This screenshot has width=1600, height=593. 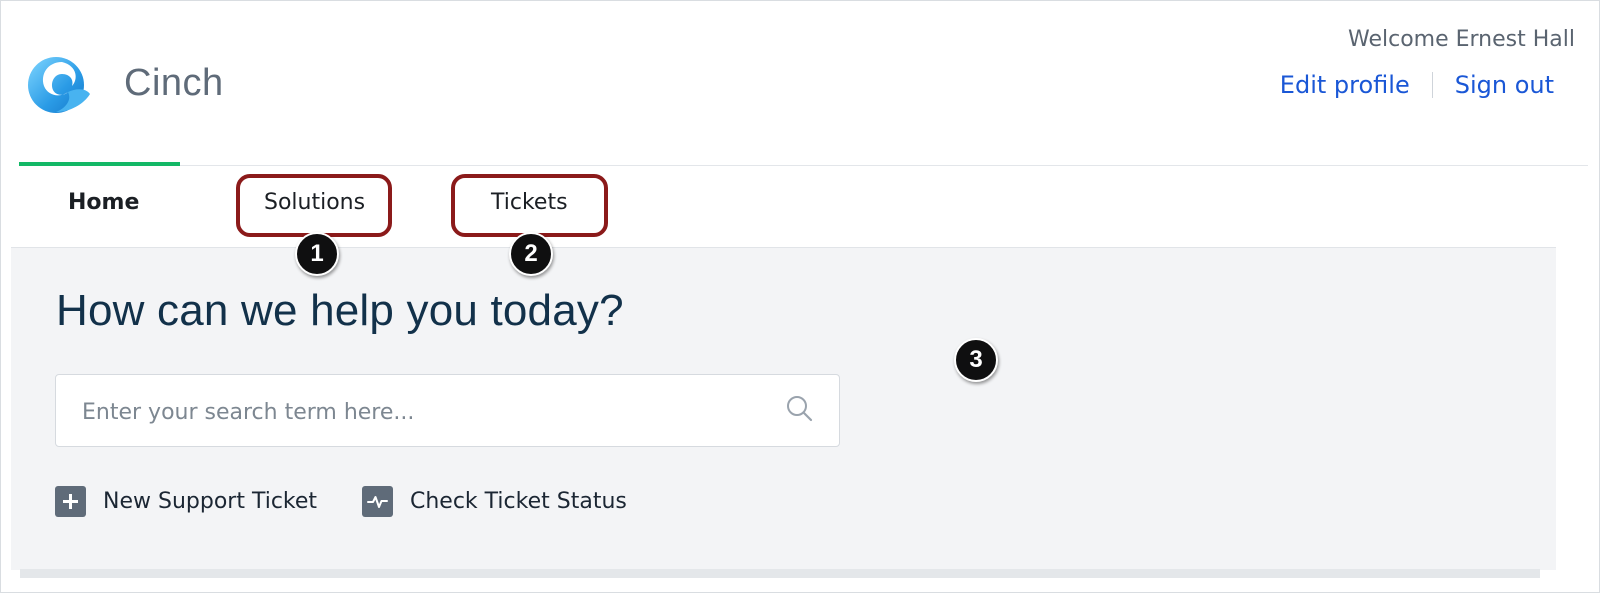 What do you see at coordinates (99, 164) in the screenshot?
I see `nav-active-indicator` at bounding box center [99, 164].